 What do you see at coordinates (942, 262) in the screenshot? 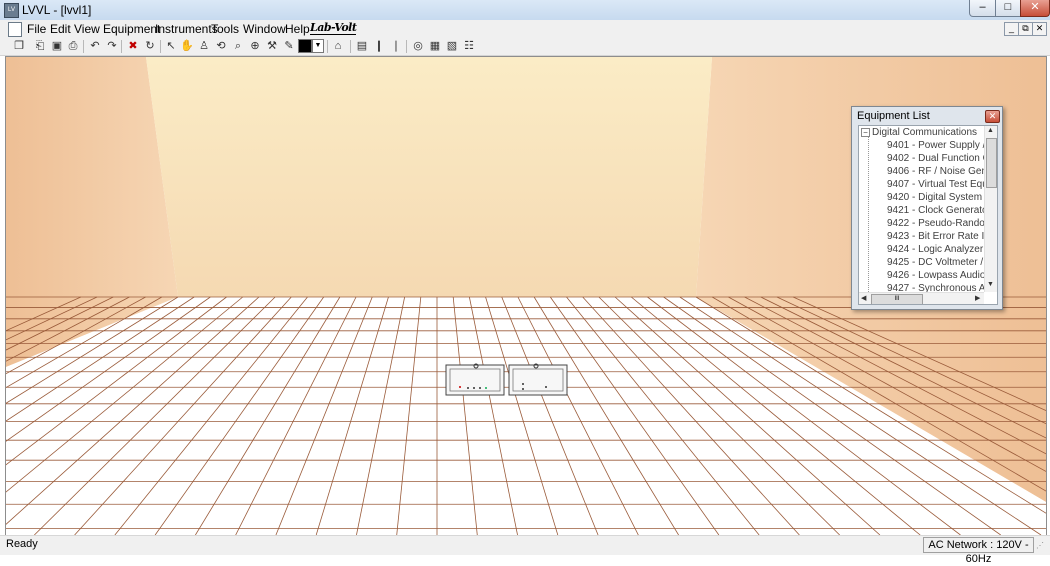
I see `equipment-item: 9425 - DC Voltmeter / DC` at bounding box center [942, 262].